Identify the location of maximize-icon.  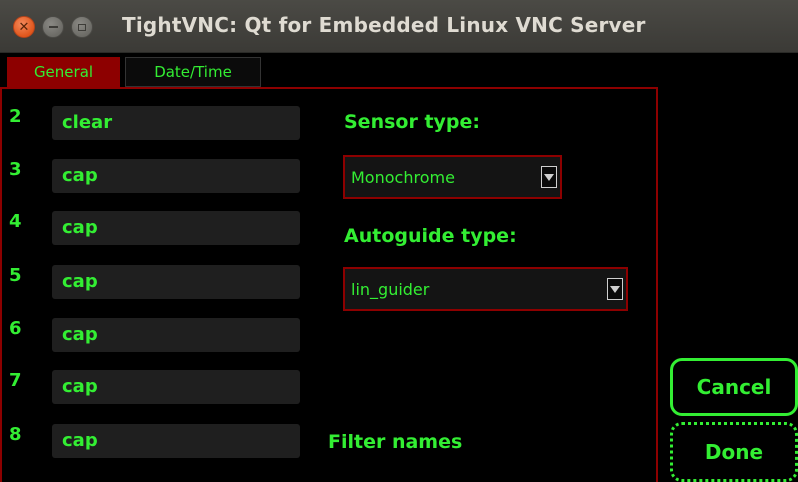
(82, 27).